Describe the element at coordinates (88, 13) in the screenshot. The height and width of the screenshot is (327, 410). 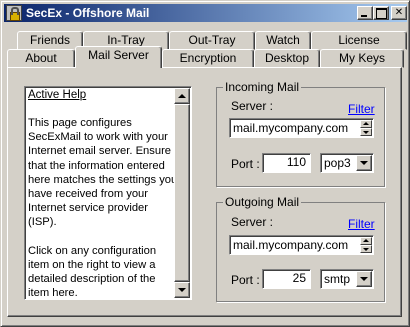
I see `window-title: SecEx - Offshore Mail` at that location.